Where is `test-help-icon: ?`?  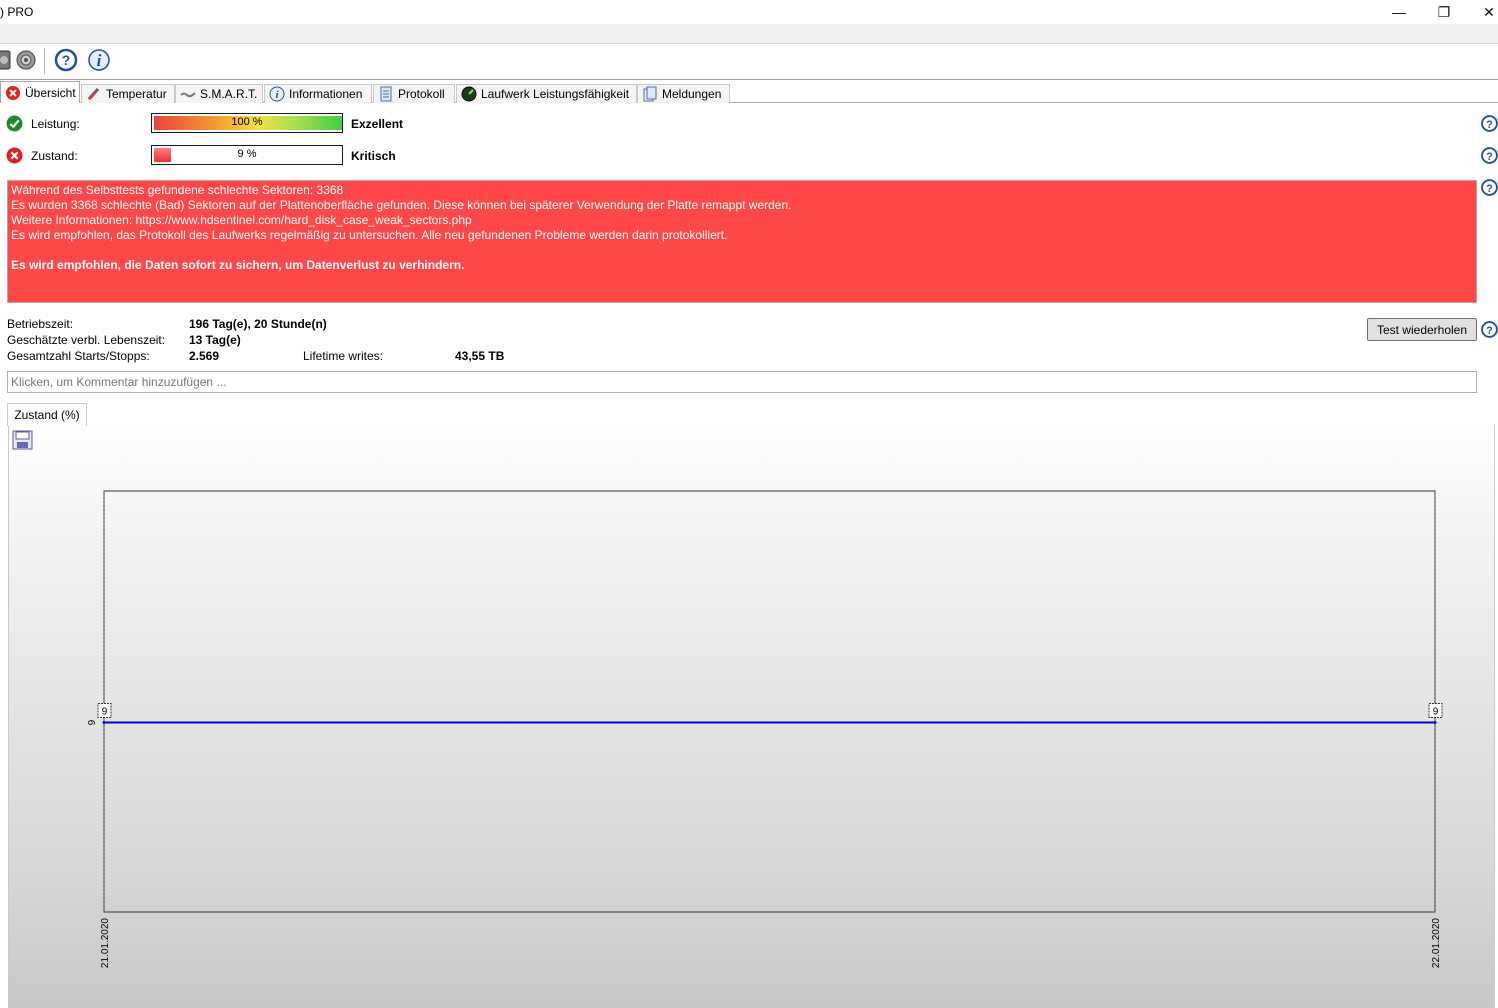
test-help-icon: ? is located at coordinates (1489, 329).